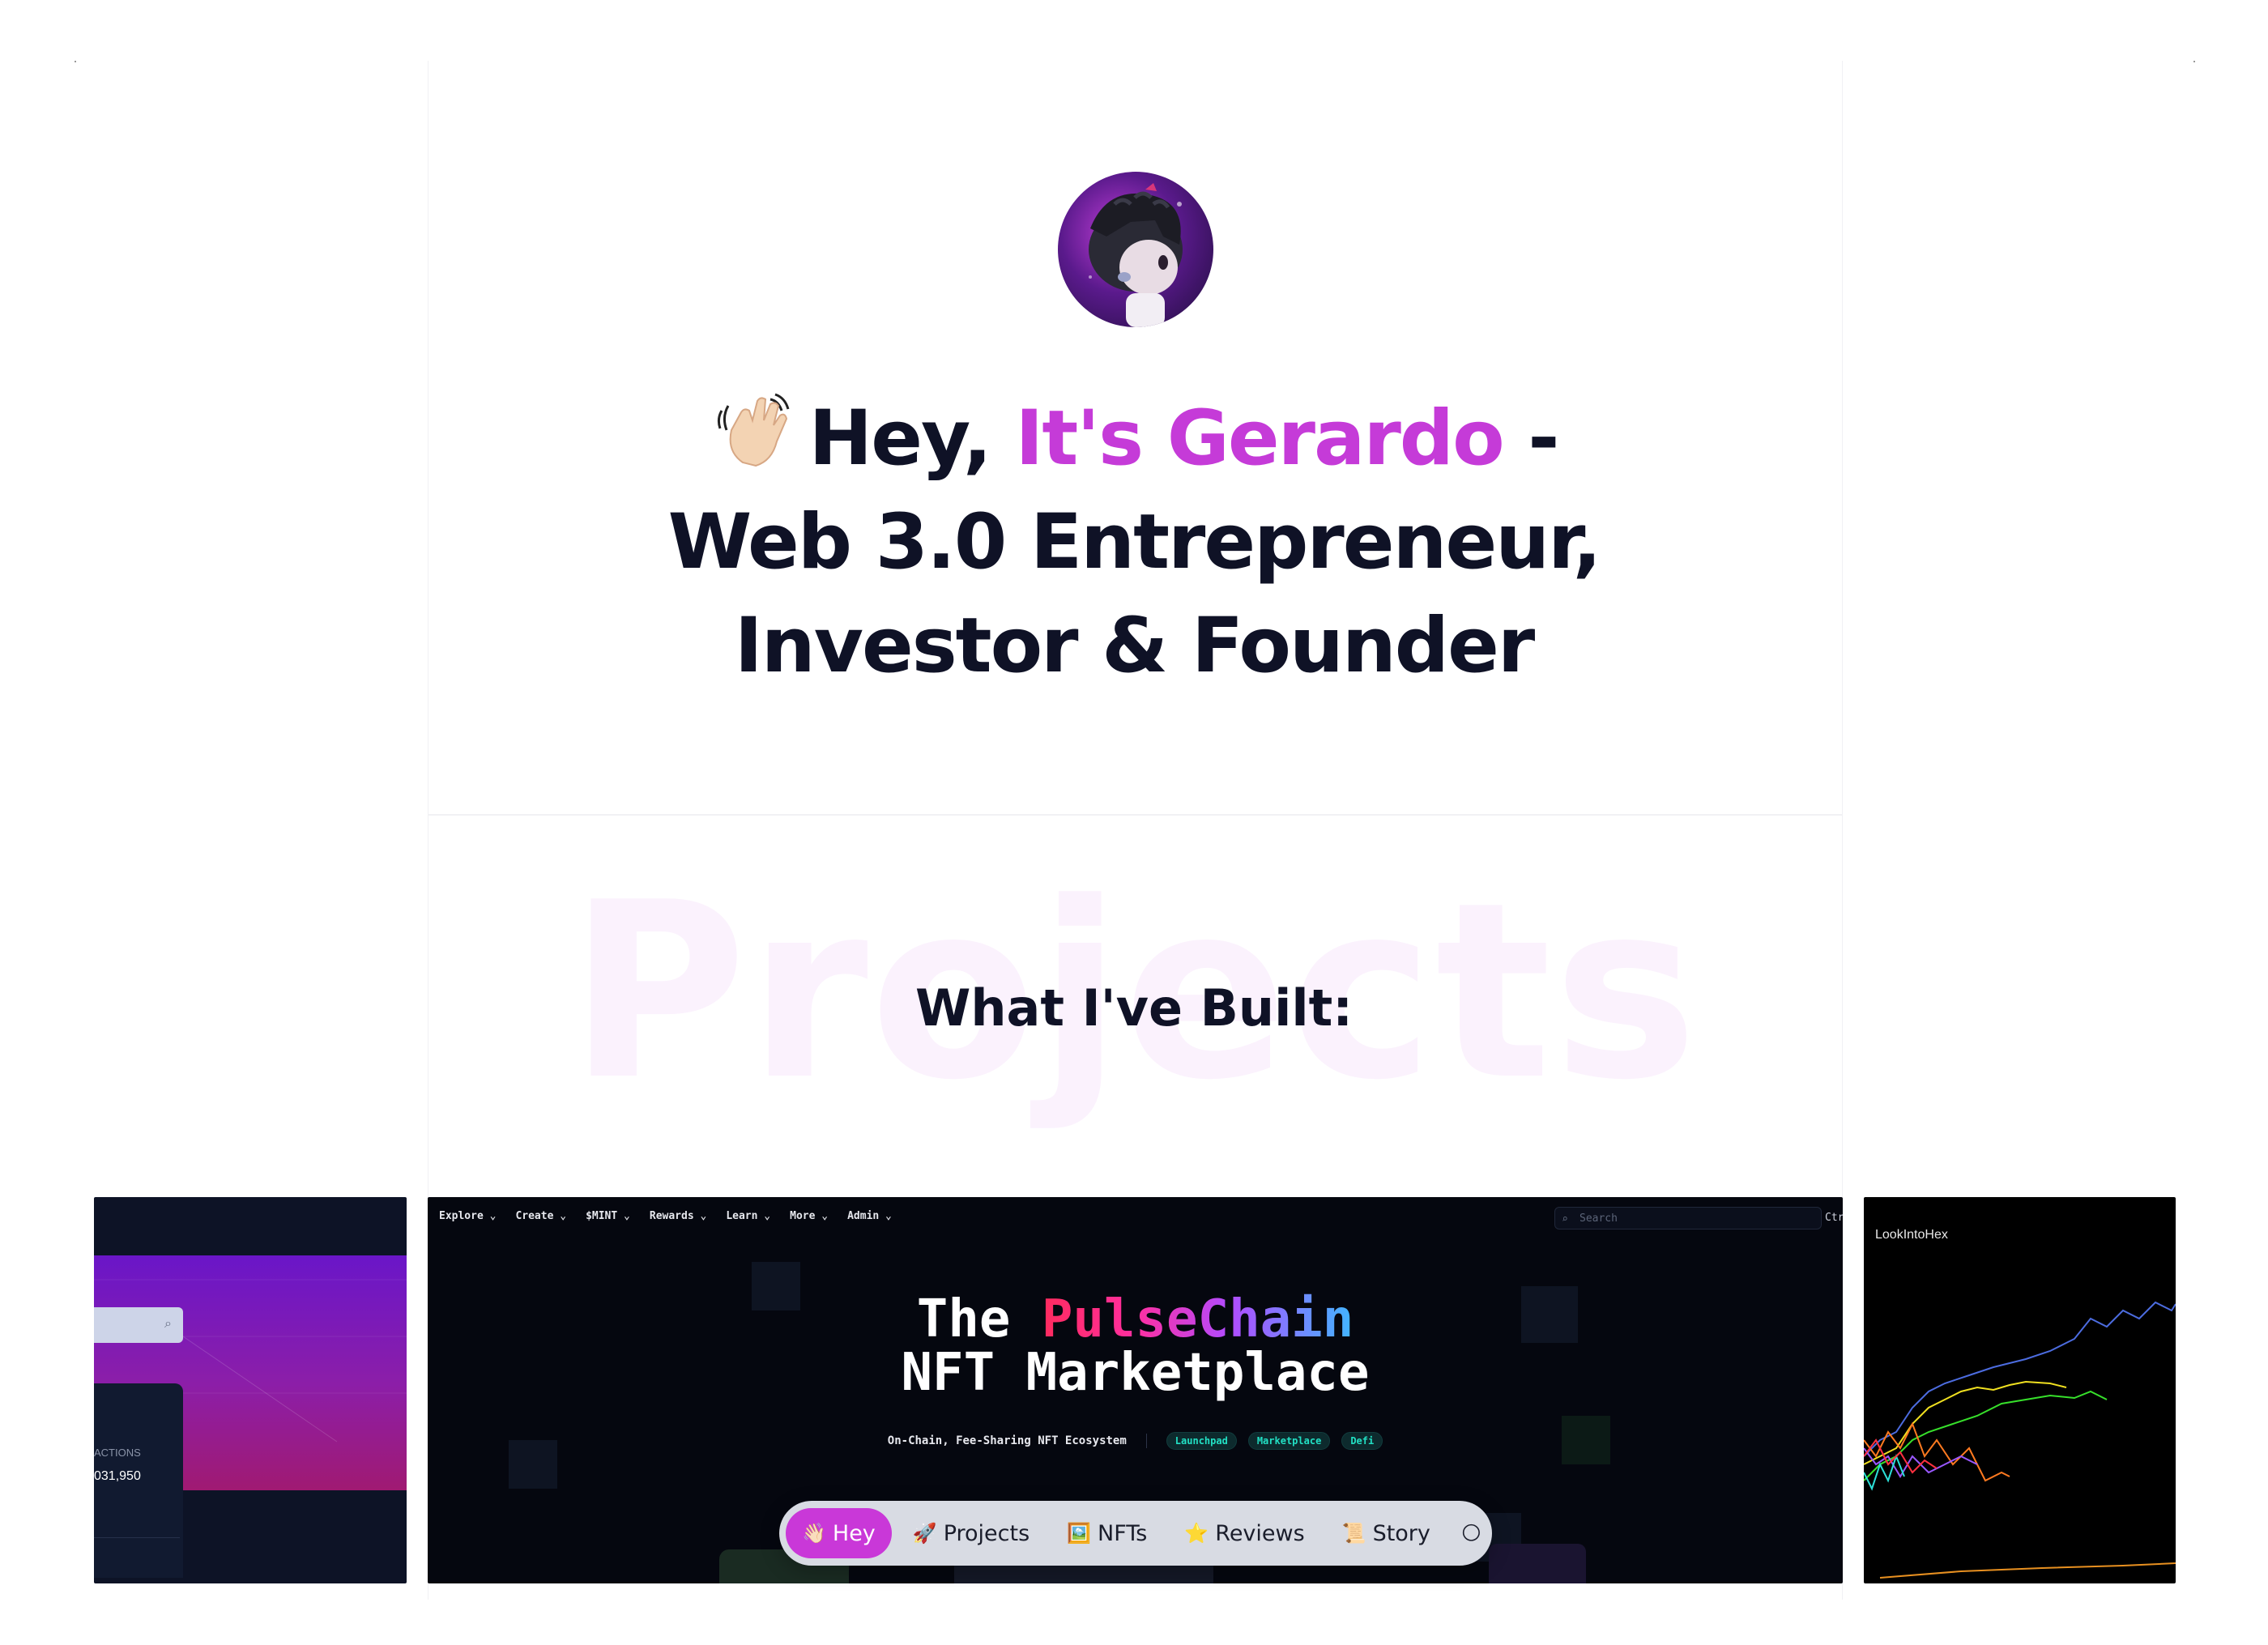  What do you see at coordinates (1135, 1373) in the screenshot?
I see `headline-line-2: NFT Marketplace` at bounding box center [1135, 1373].